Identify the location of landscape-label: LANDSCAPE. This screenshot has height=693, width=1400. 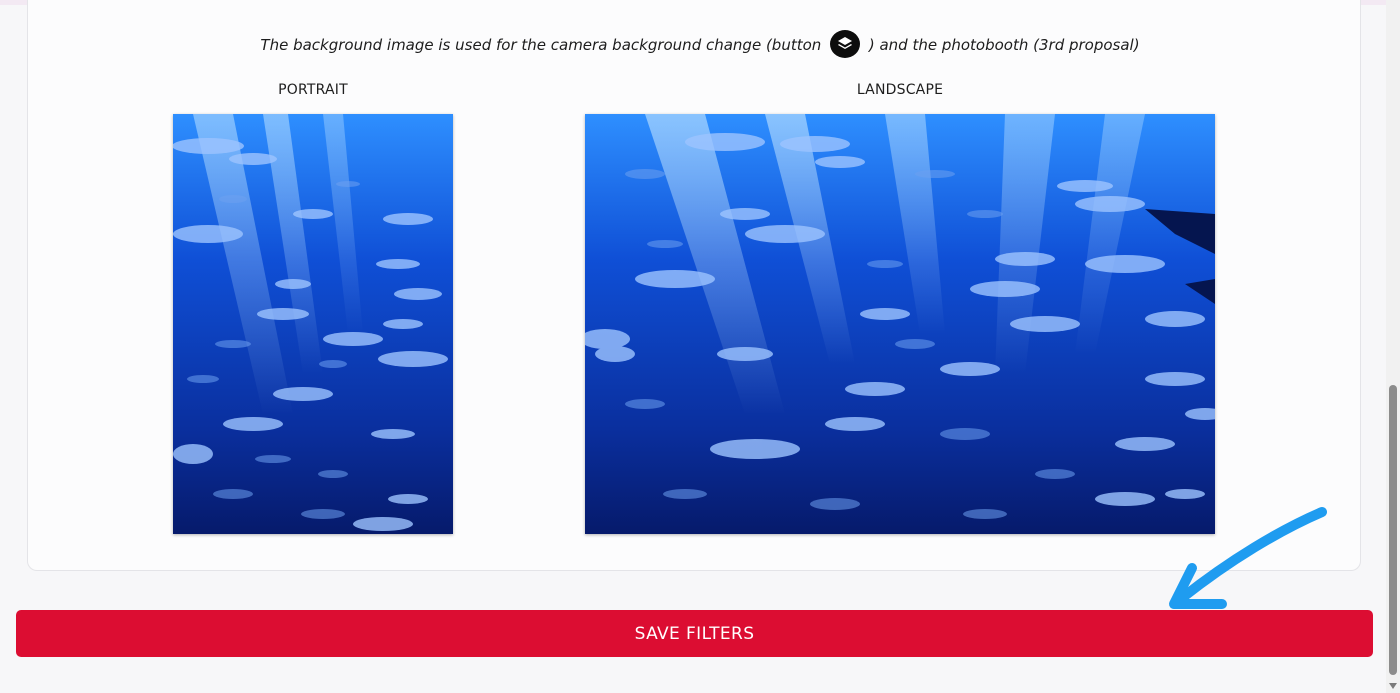
(900, 90).